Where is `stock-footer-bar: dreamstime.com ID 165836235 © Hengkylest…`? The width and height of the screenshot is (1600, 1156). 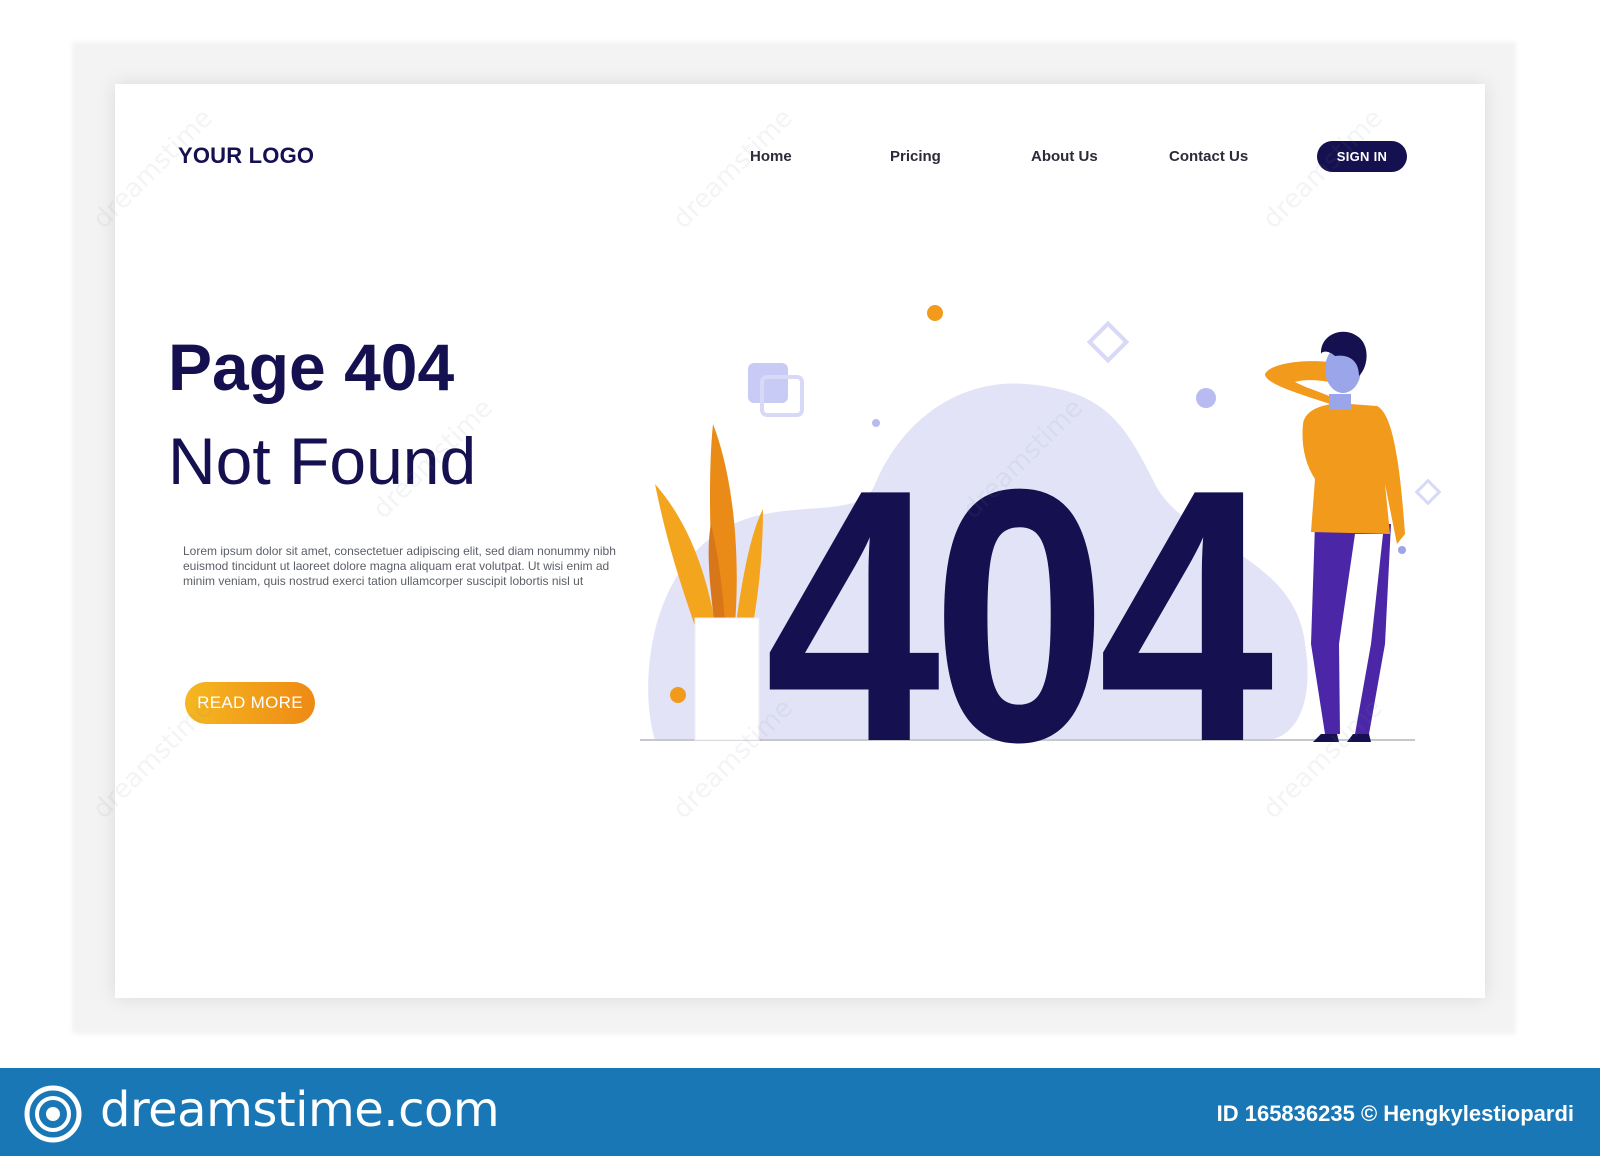 stock-footer-bar: dreamstime.com ID 165836235 © Hengkylest… is located at coordinates (800, 1112).